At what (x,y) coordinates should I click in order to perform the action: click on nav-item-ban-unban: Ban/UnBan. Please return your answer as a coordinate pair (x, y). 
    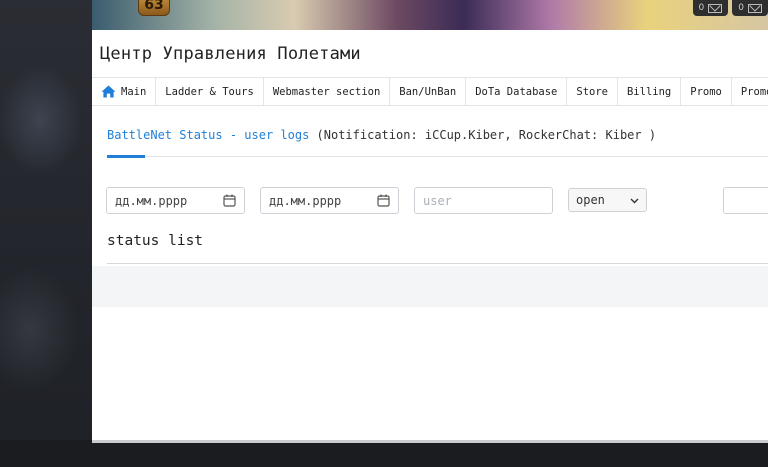
    Looking at the image, I should click on (428, 91).